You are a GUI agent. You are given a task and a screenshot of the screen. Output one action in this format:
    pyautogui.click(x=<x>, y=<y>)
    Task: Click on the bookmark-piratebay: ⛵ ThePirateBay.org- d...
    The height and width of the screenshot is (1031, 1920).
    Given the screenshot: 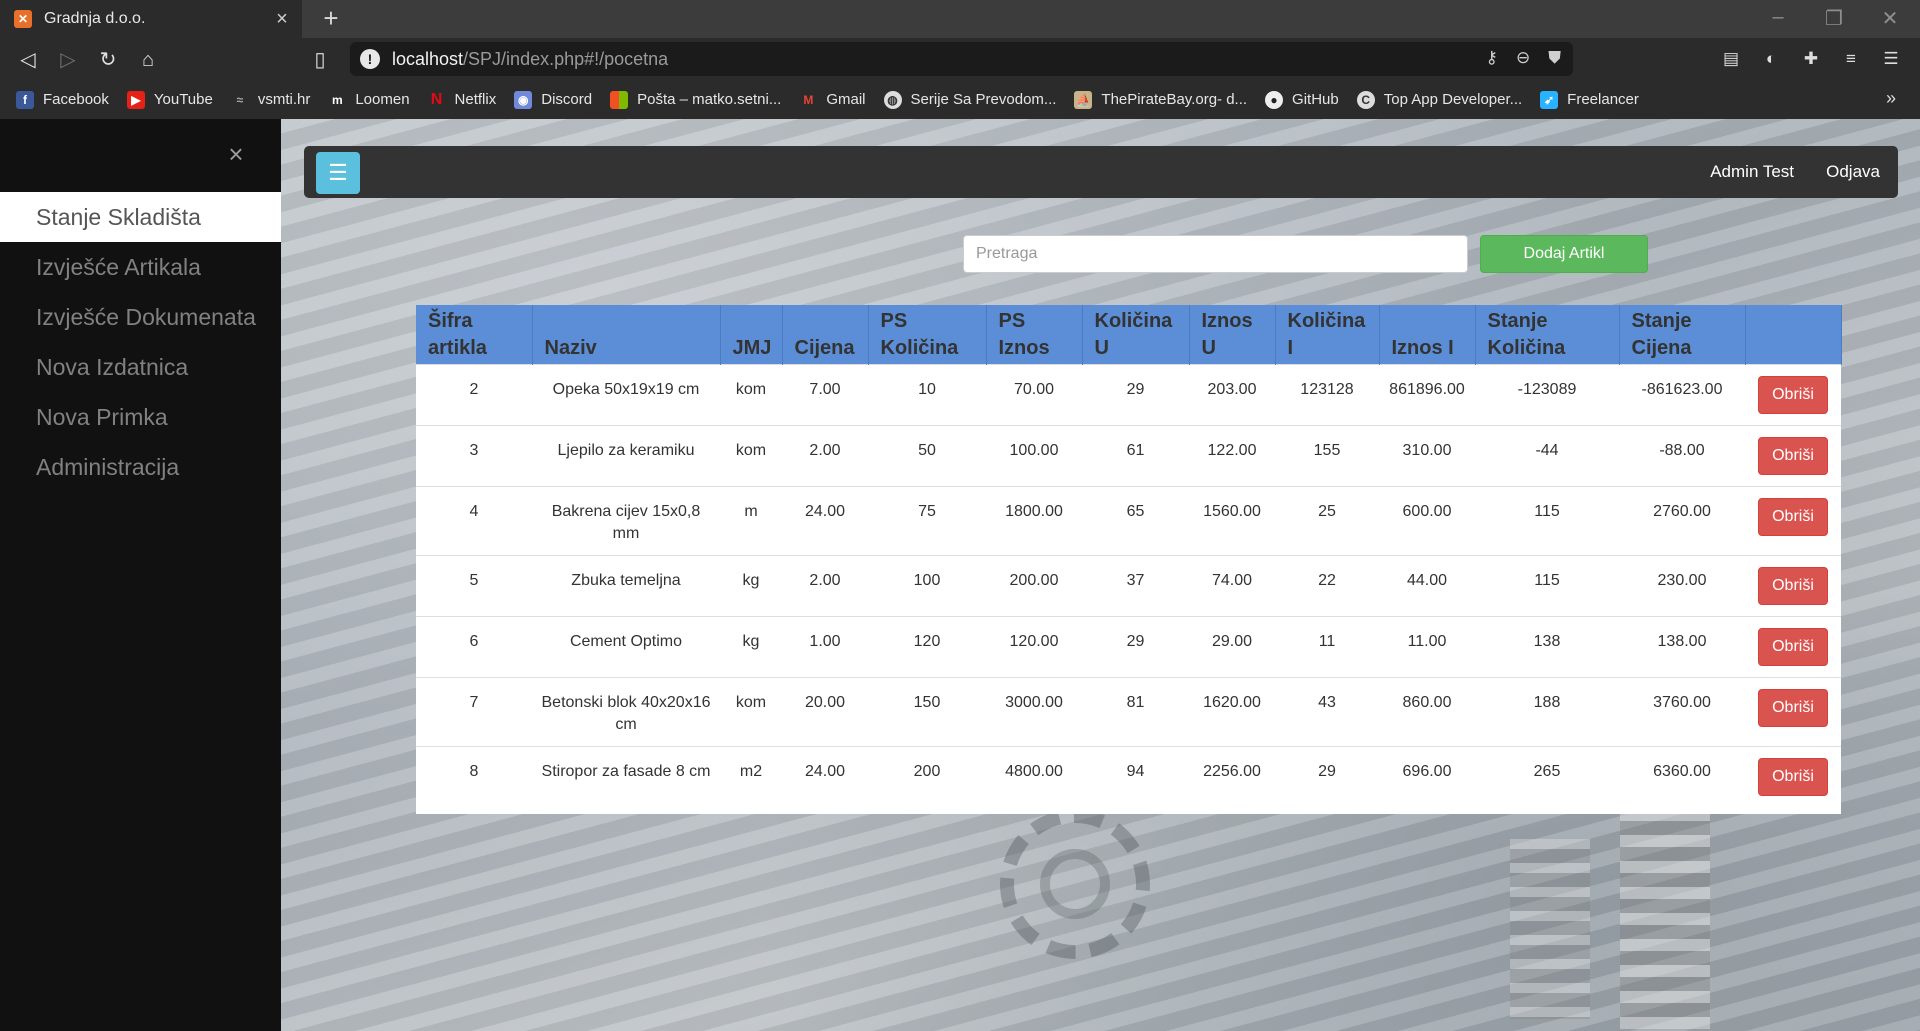 What is the action you would take?
    pyautogui.click(x=1160, y=99)
    